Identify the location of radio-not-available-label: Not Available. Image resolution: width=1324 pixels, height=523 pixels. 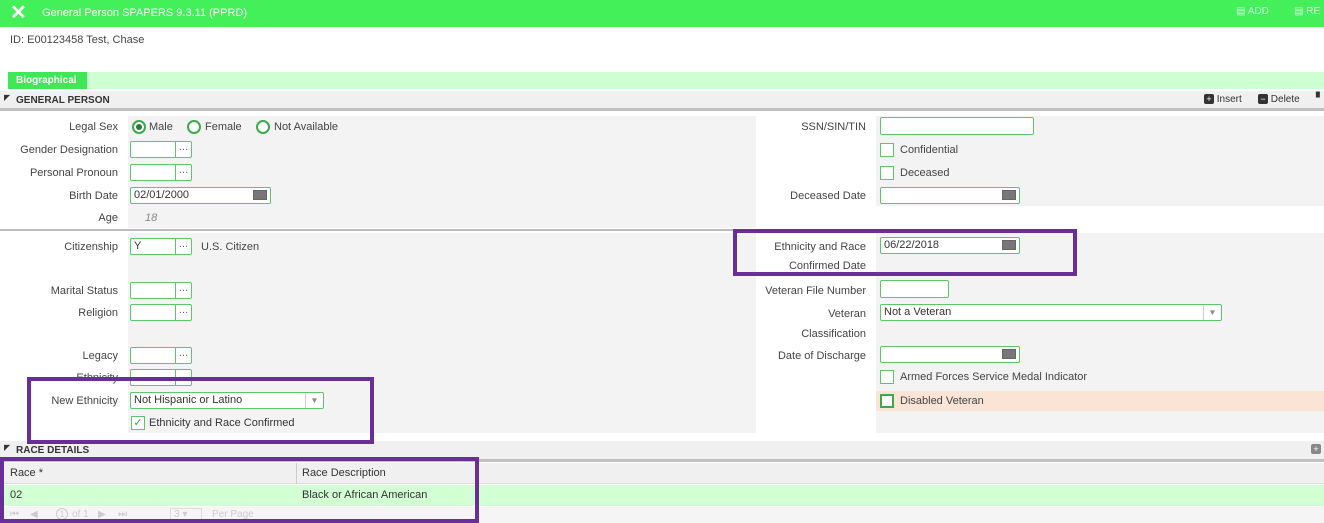
(306, 127).